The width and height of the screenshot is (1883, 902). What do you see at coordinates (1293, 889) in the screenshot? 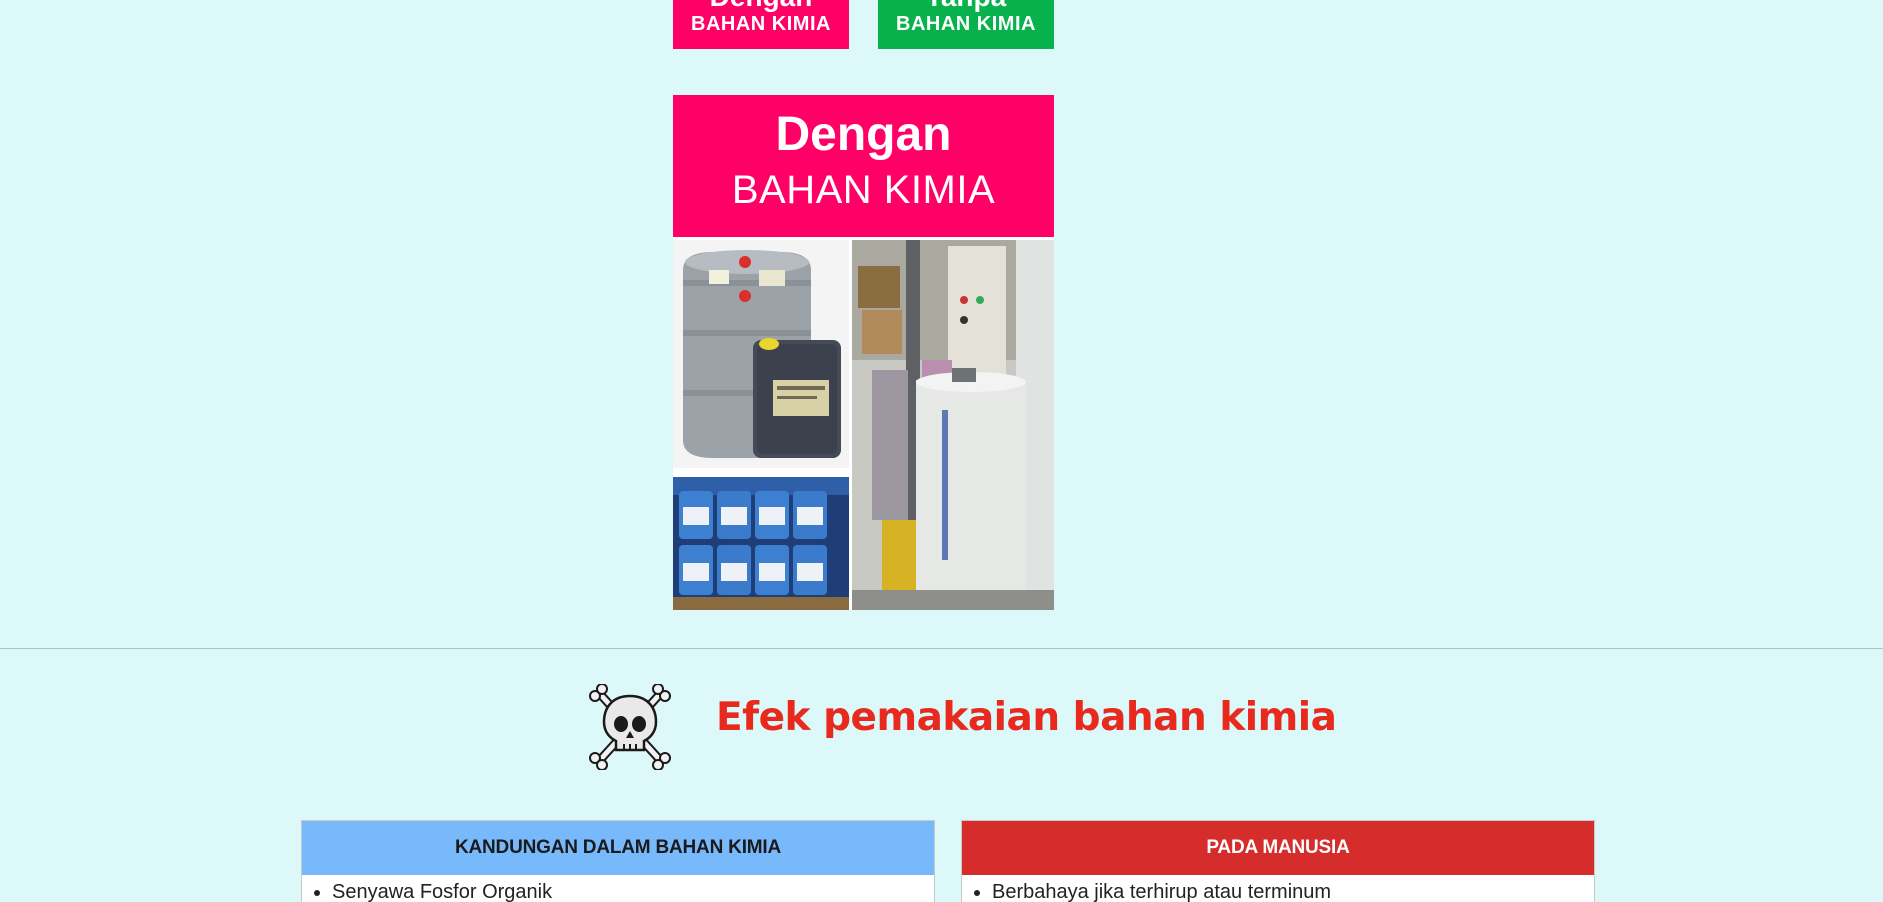
I see `list-item: Berbahaya jika terhirup atau terminum` at bounding box center [1293, 889].